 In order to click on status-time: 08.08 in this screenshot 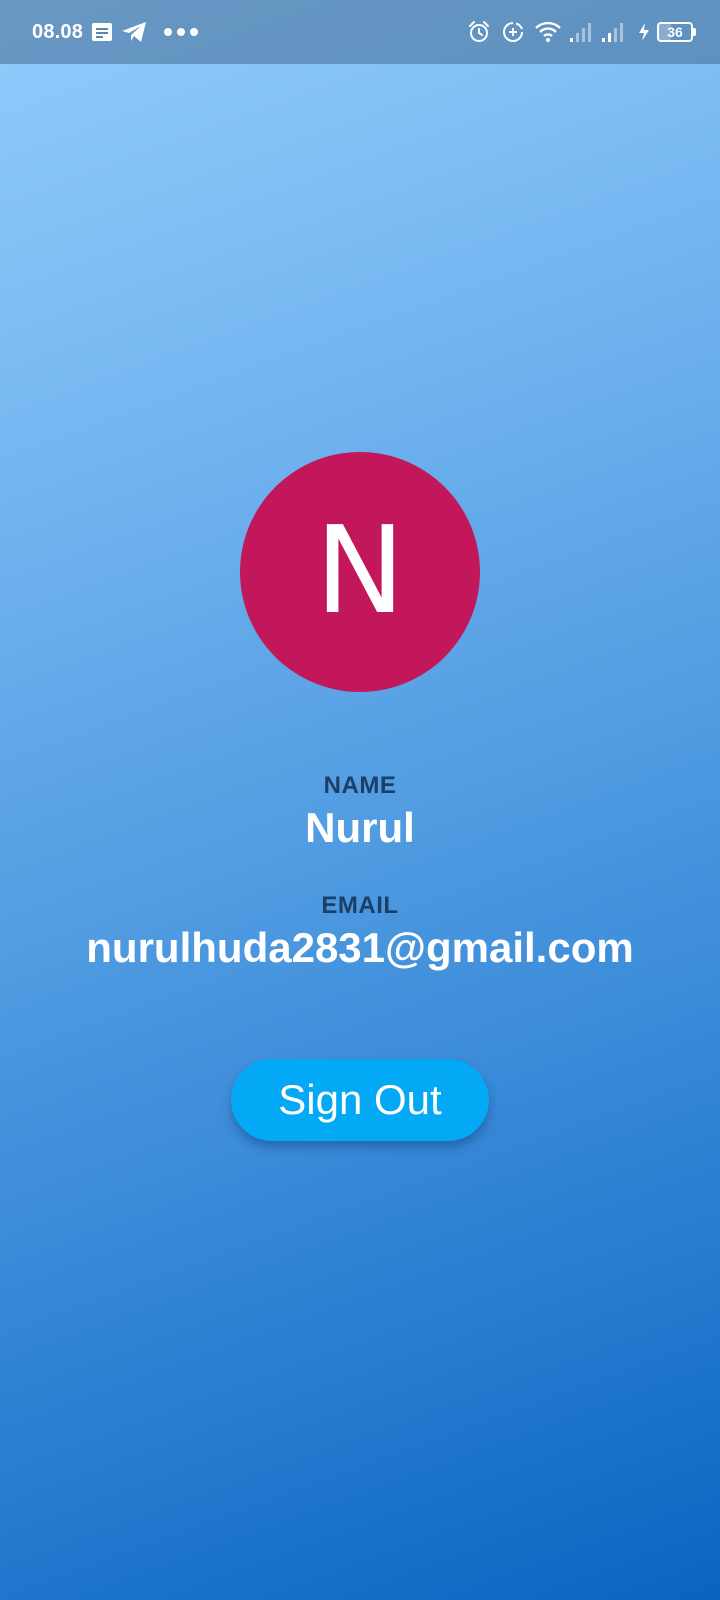, I will do `click(58, 31)`.